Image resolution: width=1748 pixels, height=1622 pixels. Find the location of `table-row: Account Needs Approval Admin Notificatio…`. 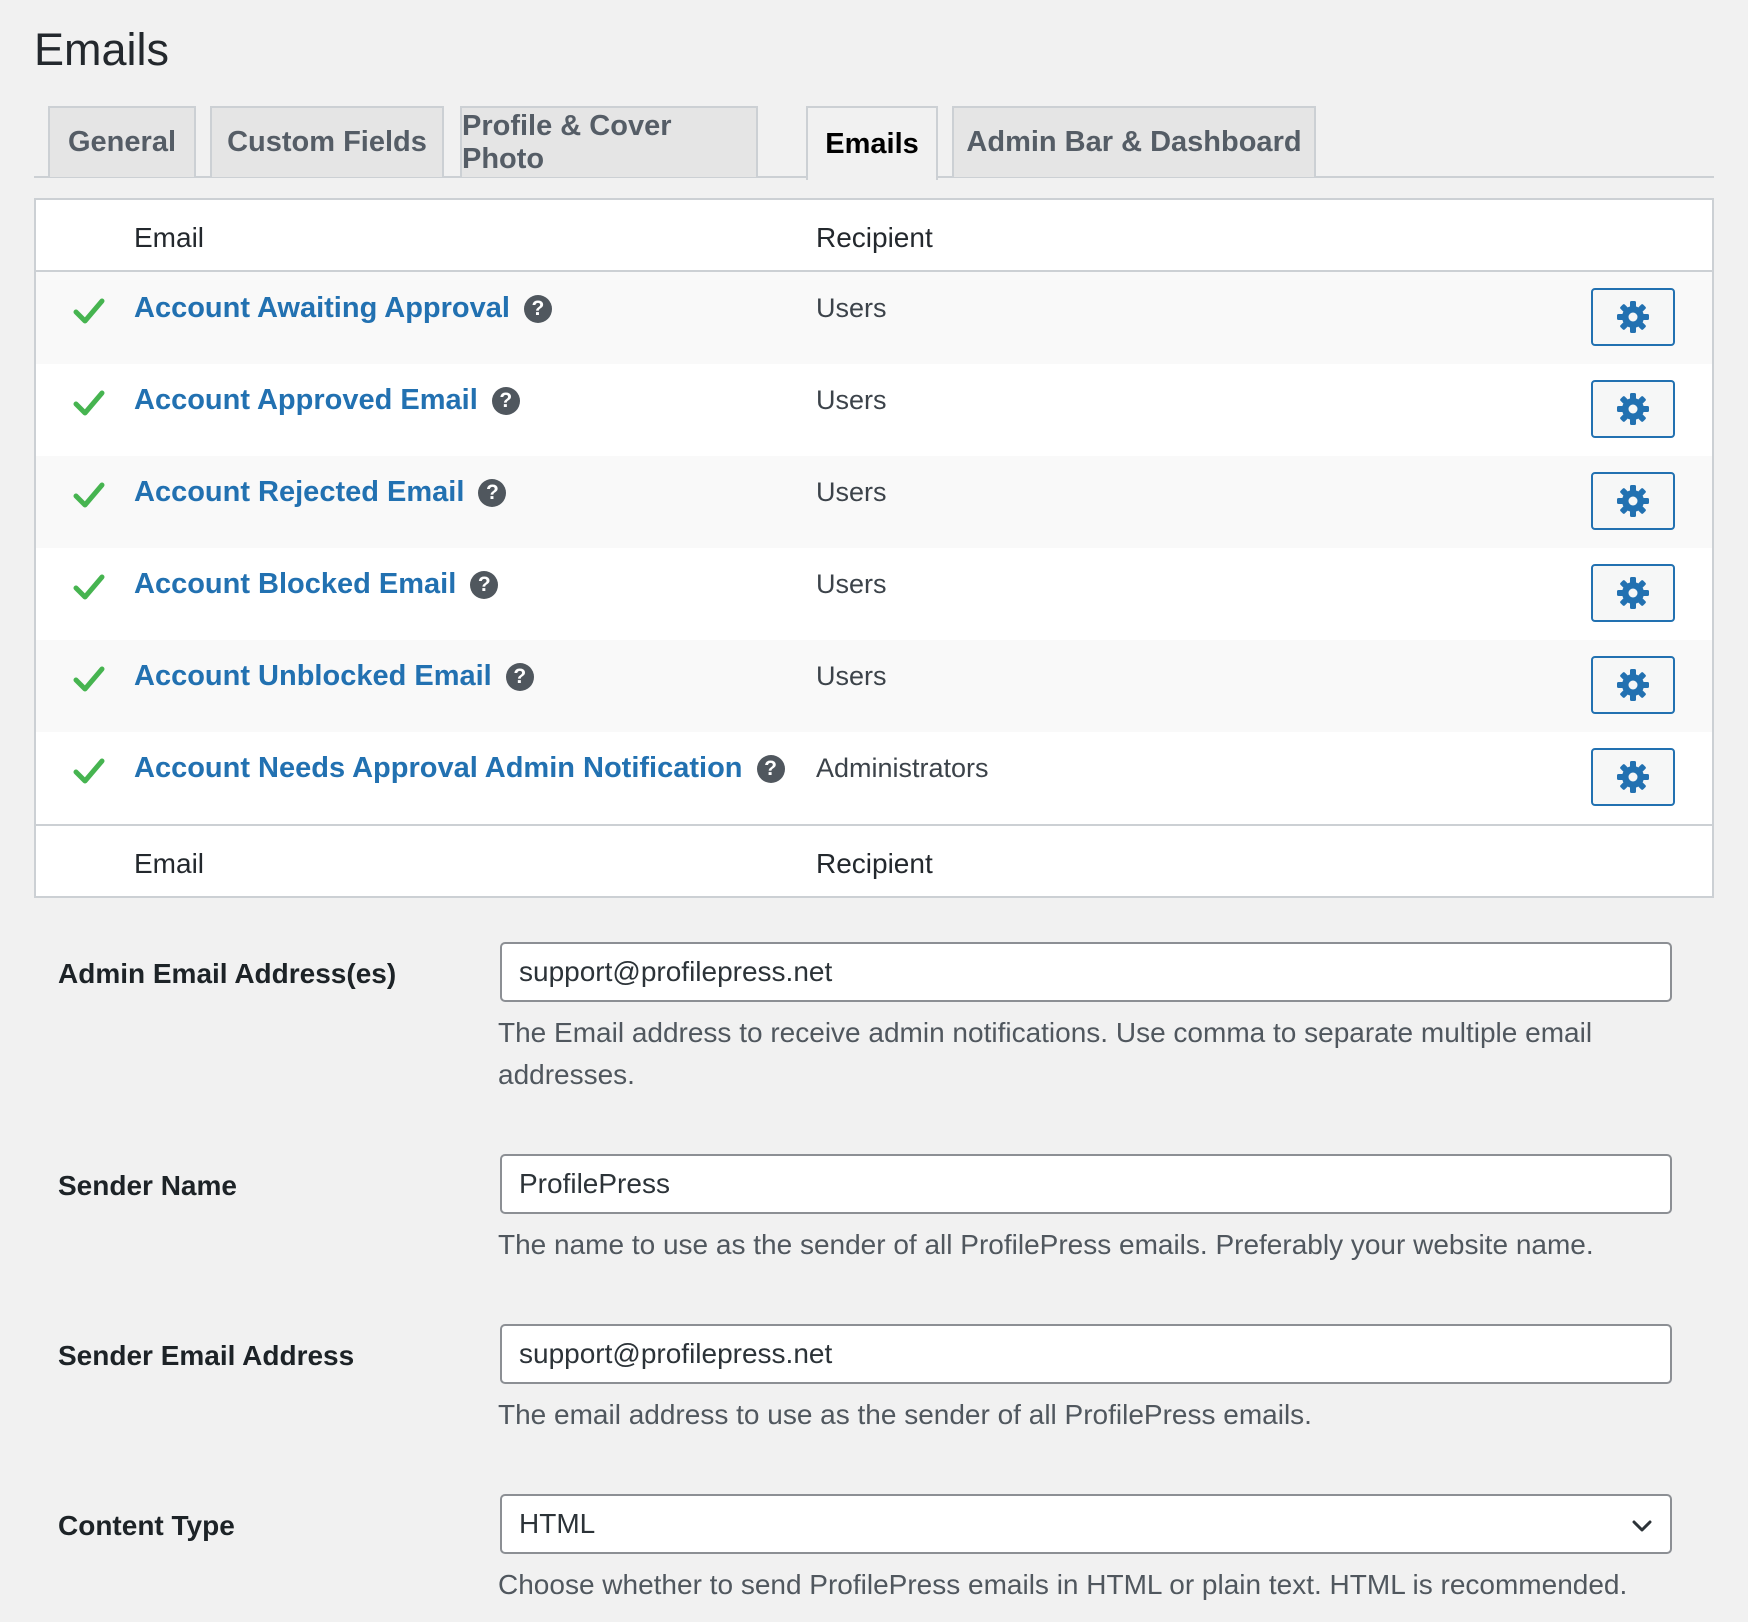

table-row: Account Needs Approval Admin Notificatio… is located at coordinates (874, 778).